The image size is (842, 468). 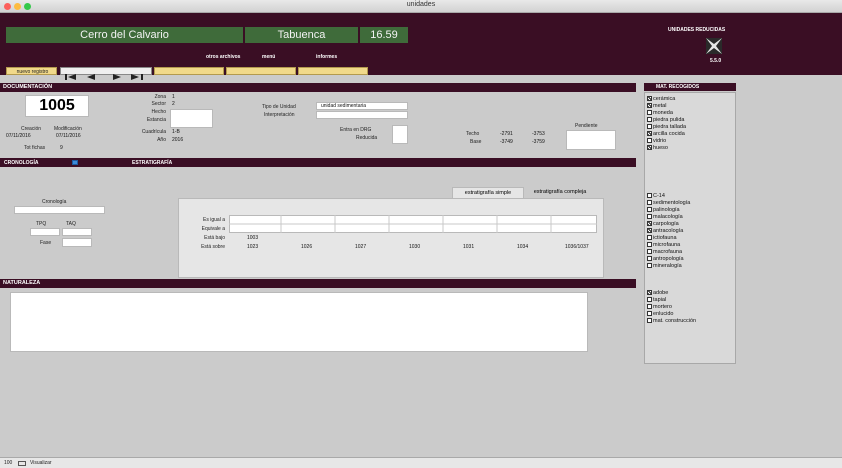 What do you see at coordinates (268, 57) in the screenshot?
I see `menu-link: menú` at bounding box center [268, 57].